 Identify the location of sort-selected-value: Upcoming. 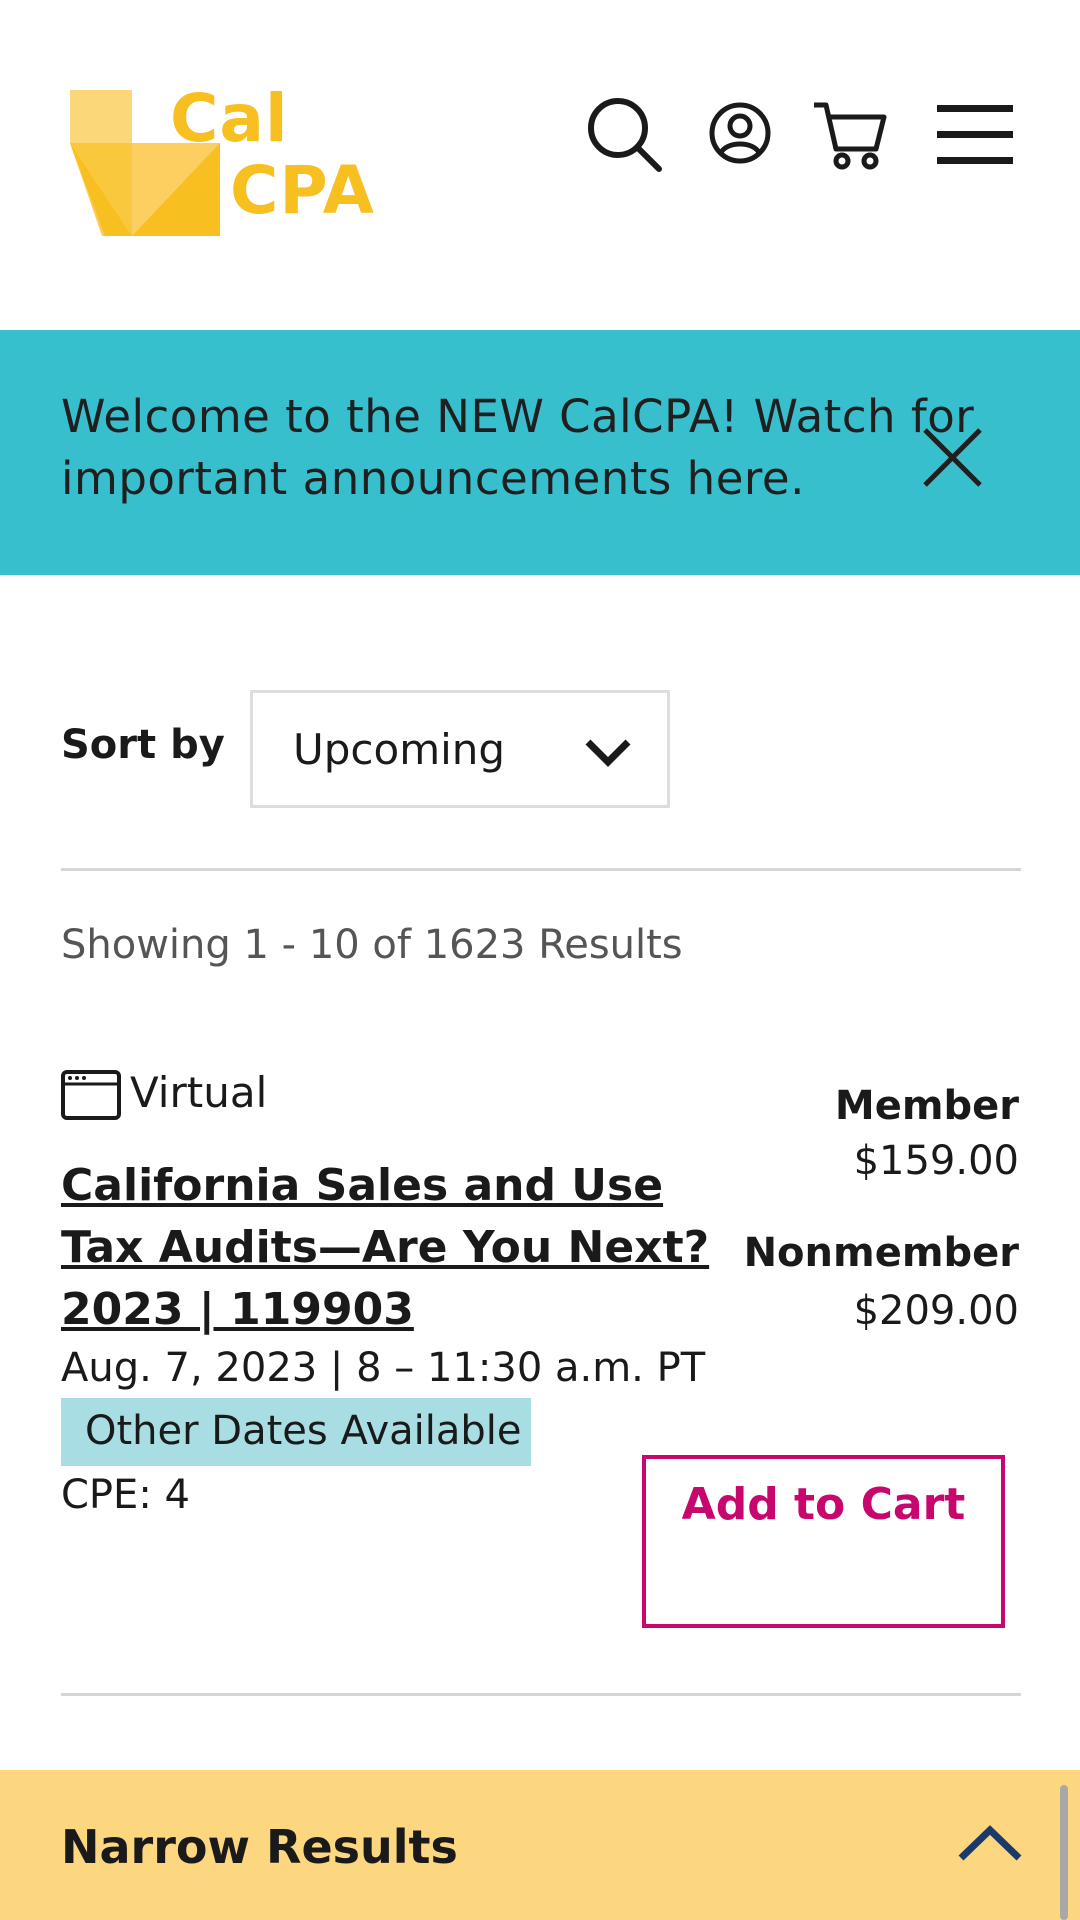
(399, 749).